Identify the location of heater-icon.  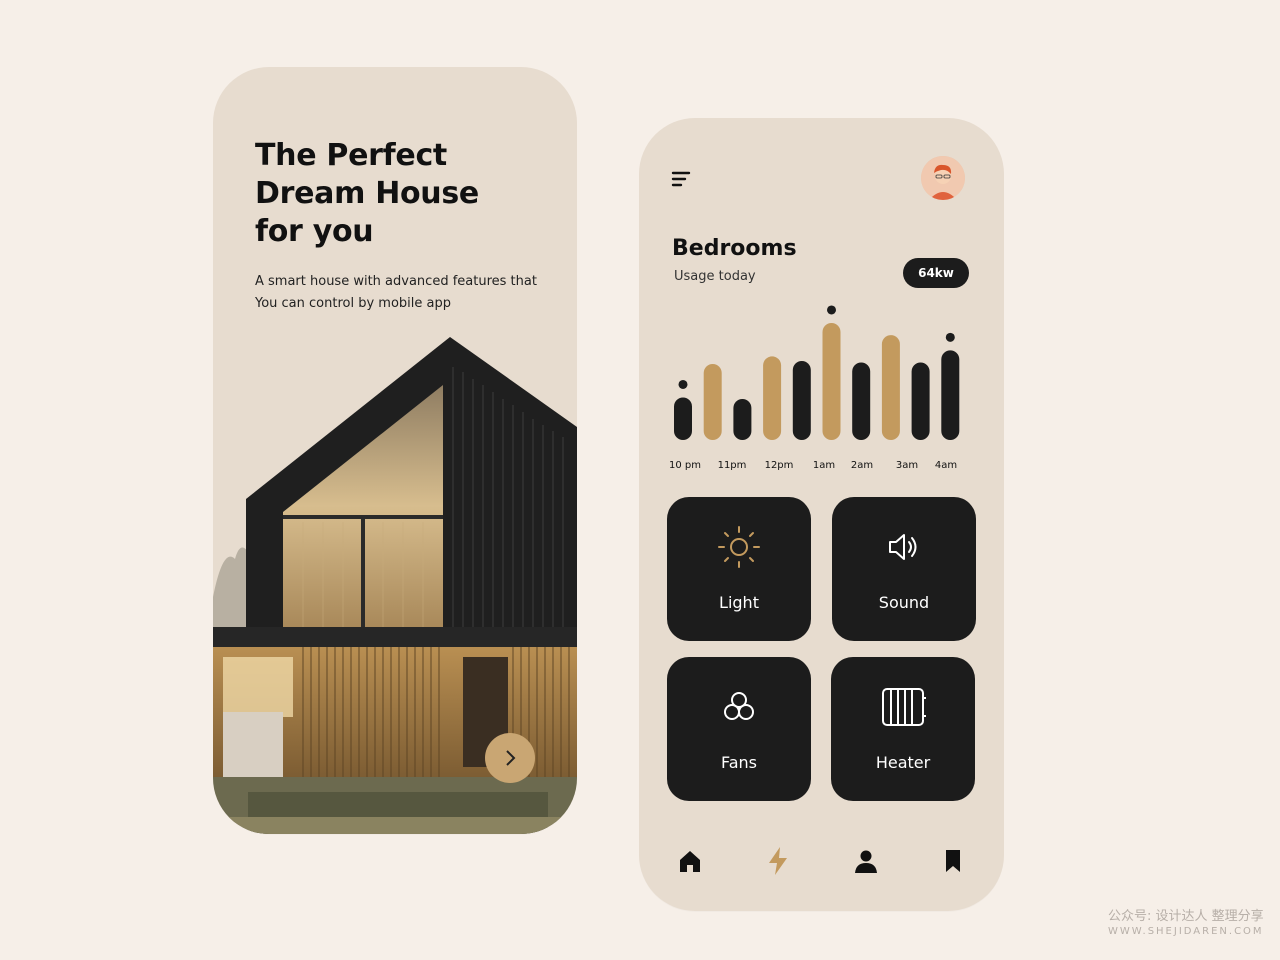
(904, 707).